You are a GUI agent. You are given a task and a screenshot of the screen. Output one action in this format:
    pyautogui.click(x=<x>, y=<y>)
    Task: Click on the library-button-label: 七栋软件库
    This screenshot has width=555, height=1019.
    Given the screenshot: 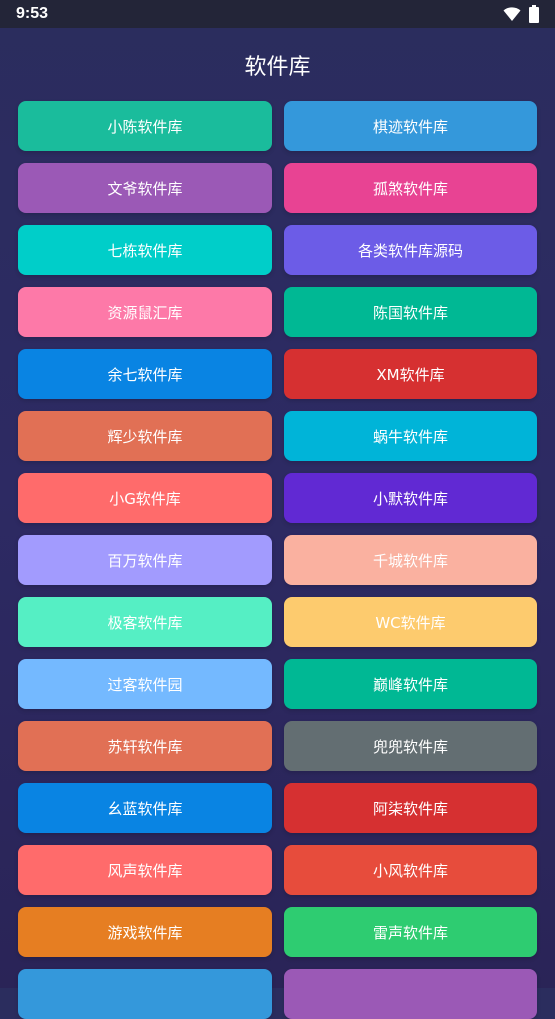 What is the action you would take?
    pyautogui.click(x=145, y=250)
    